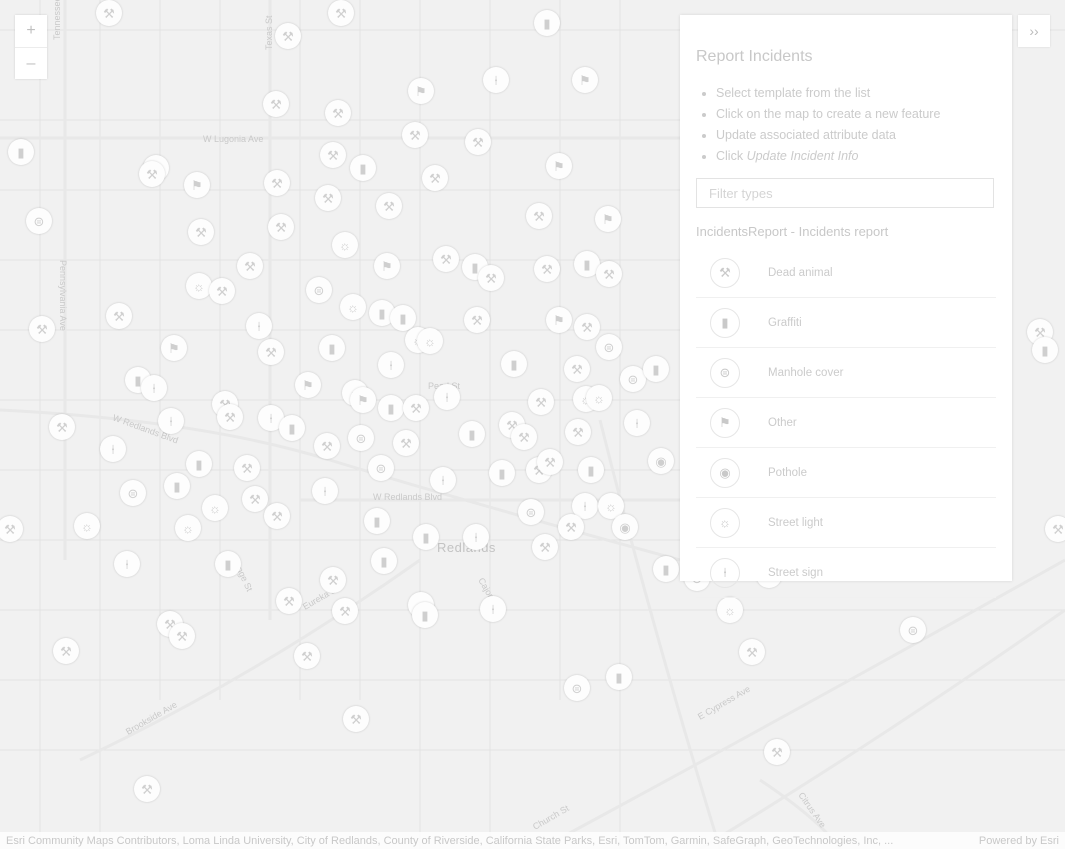  I want to click on template-item-street-sign: ⍿ Street sign, so click(846, 573).